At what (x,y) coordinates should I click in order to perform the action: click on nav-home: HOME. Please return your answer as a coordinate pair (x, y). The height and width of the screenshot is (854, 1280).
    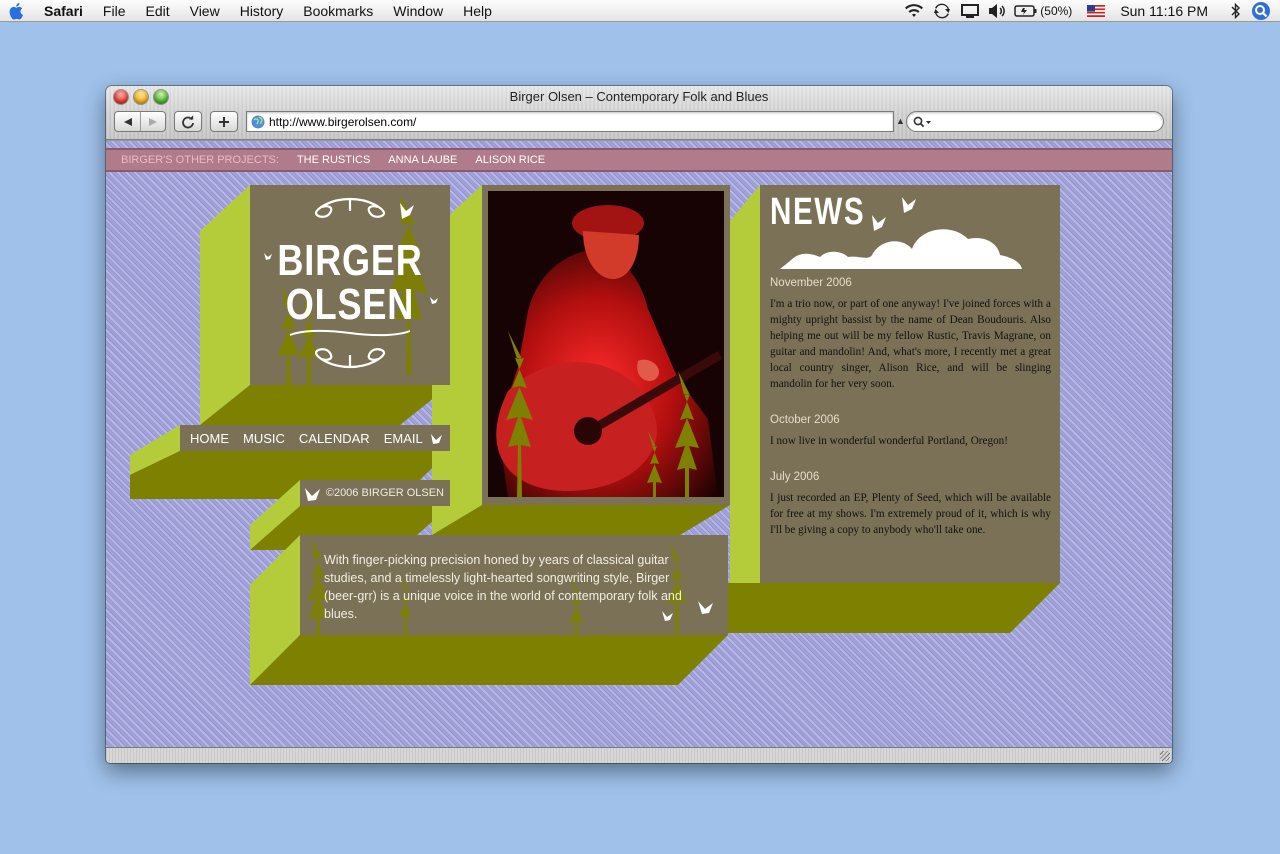
    Looking at the image, I should click on (209, 438).